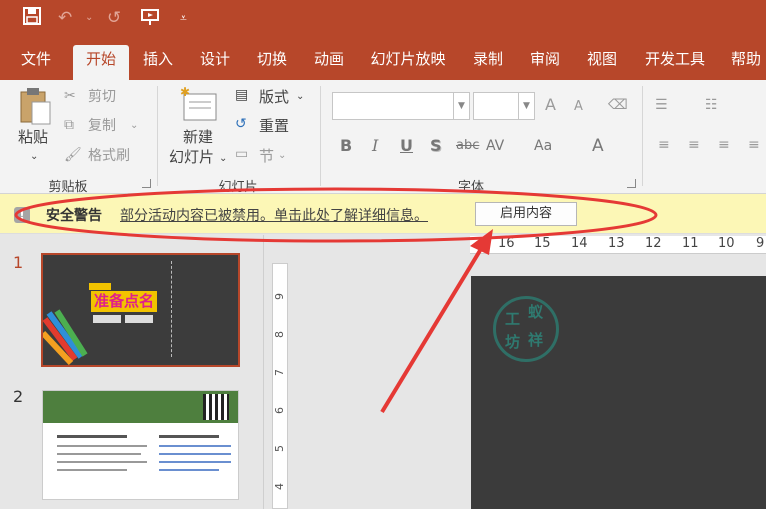 Image resolution: width=766 pixels, height=509 pixels. Describe the element at coordinates (545, 62) in the screenshot. I see `tab-review: 审阅` at that location.